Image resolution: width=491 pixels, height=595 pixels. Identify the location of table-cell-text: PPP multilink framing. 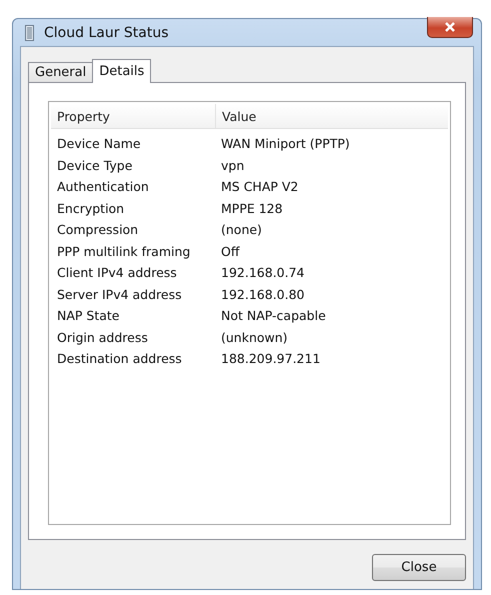
(124, 251).